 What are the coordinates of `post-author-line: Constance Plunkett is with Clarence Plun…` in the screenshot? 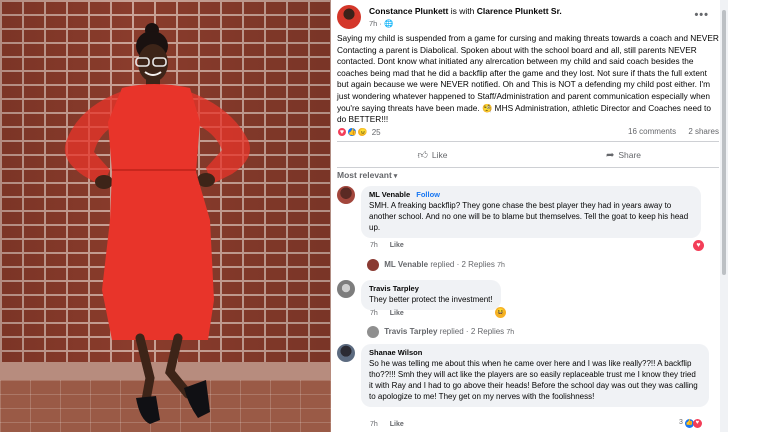 It's located at (465, 11).